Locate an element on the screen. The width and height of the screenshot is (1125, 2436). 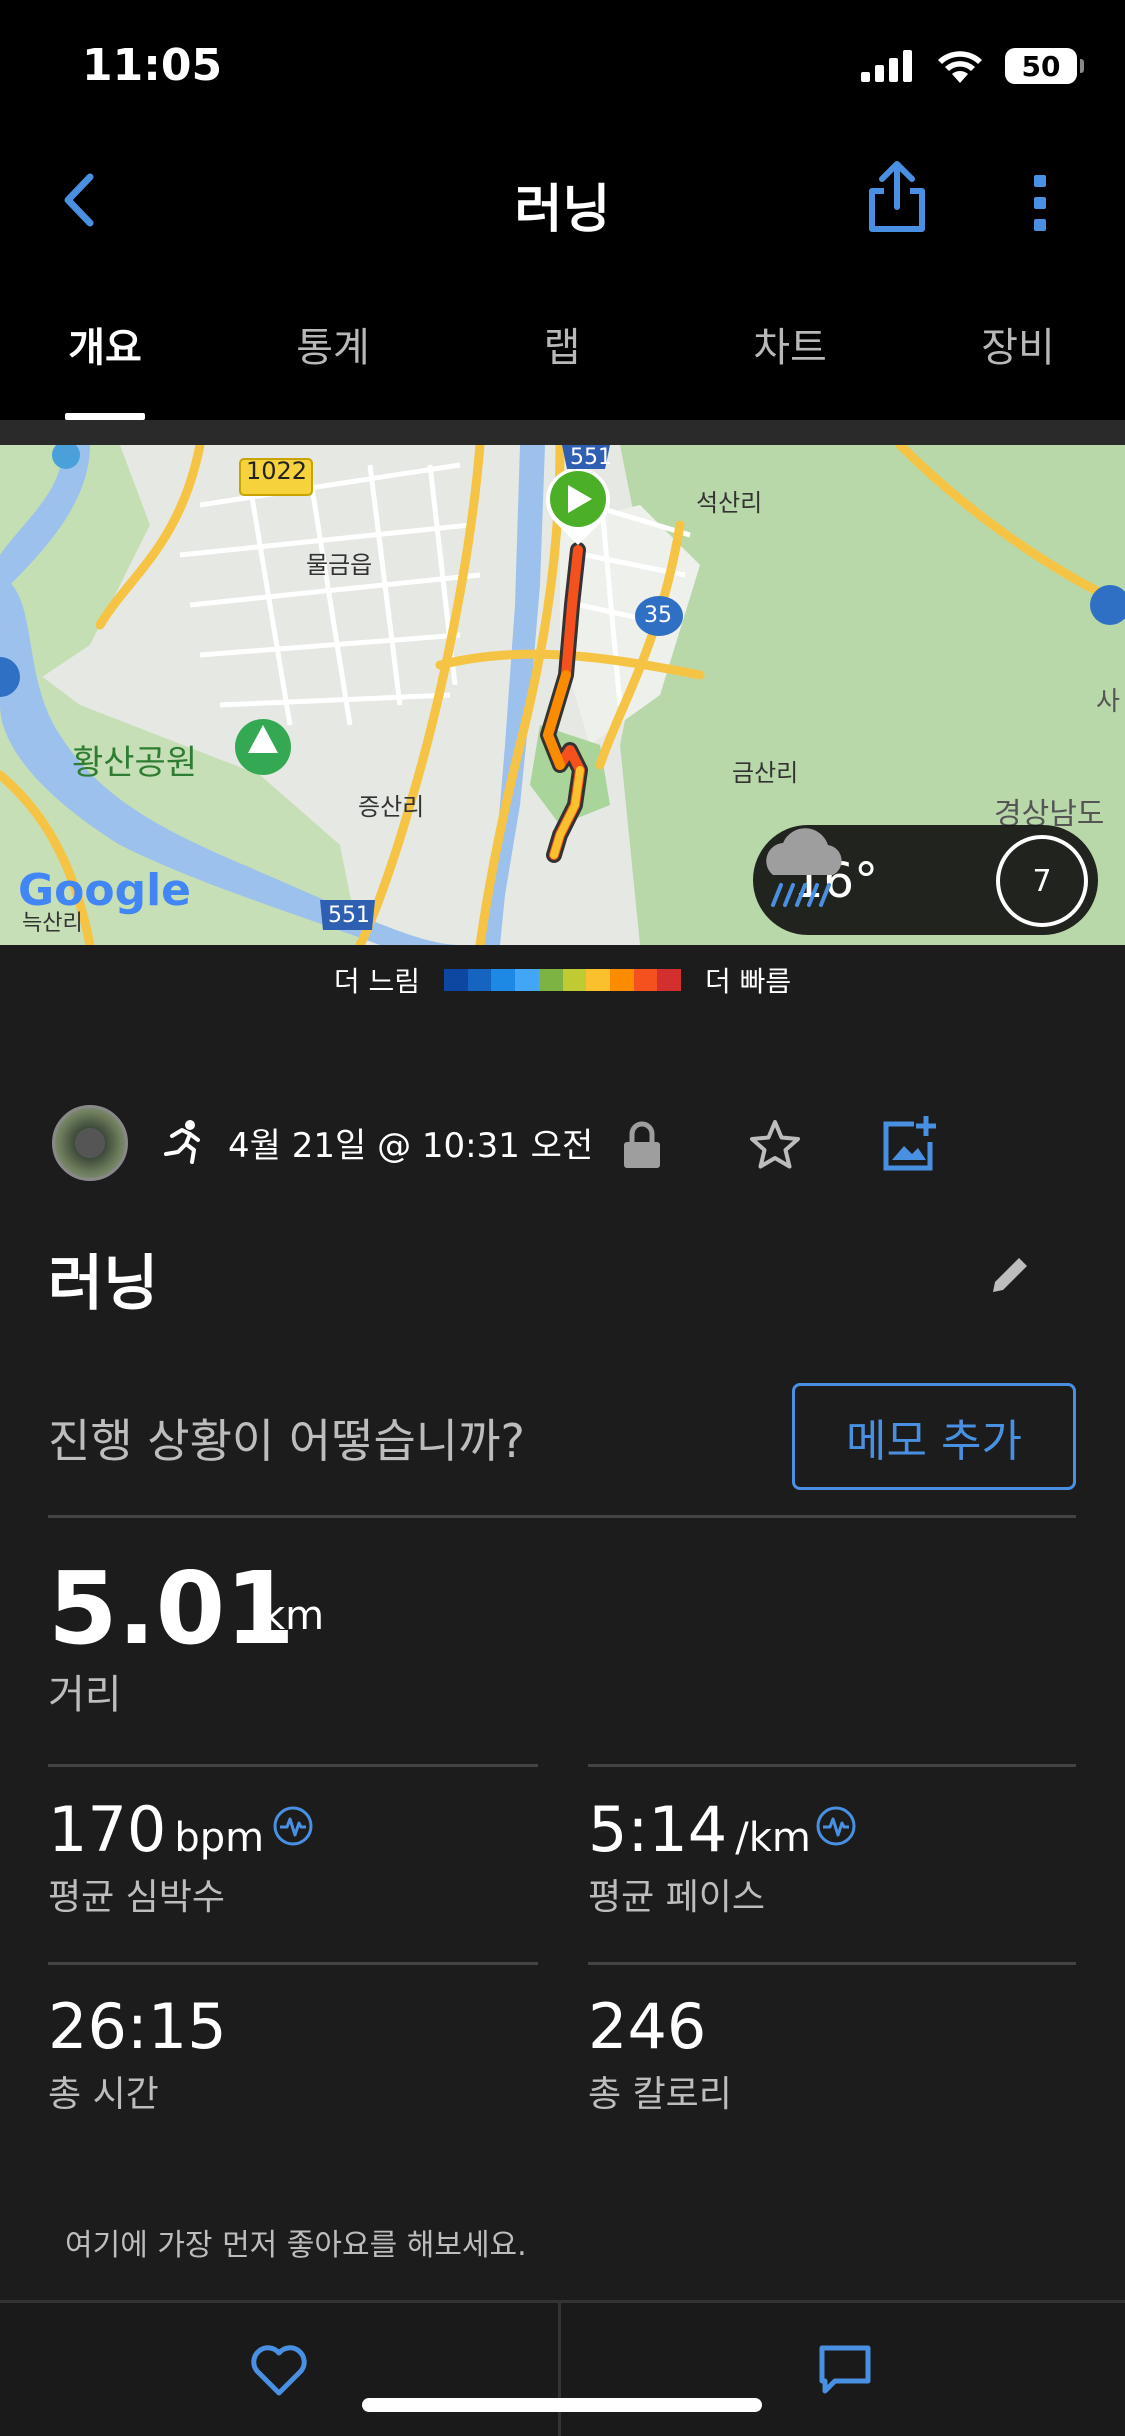
rain-cloud-icon is located at coordinates (804, 867).